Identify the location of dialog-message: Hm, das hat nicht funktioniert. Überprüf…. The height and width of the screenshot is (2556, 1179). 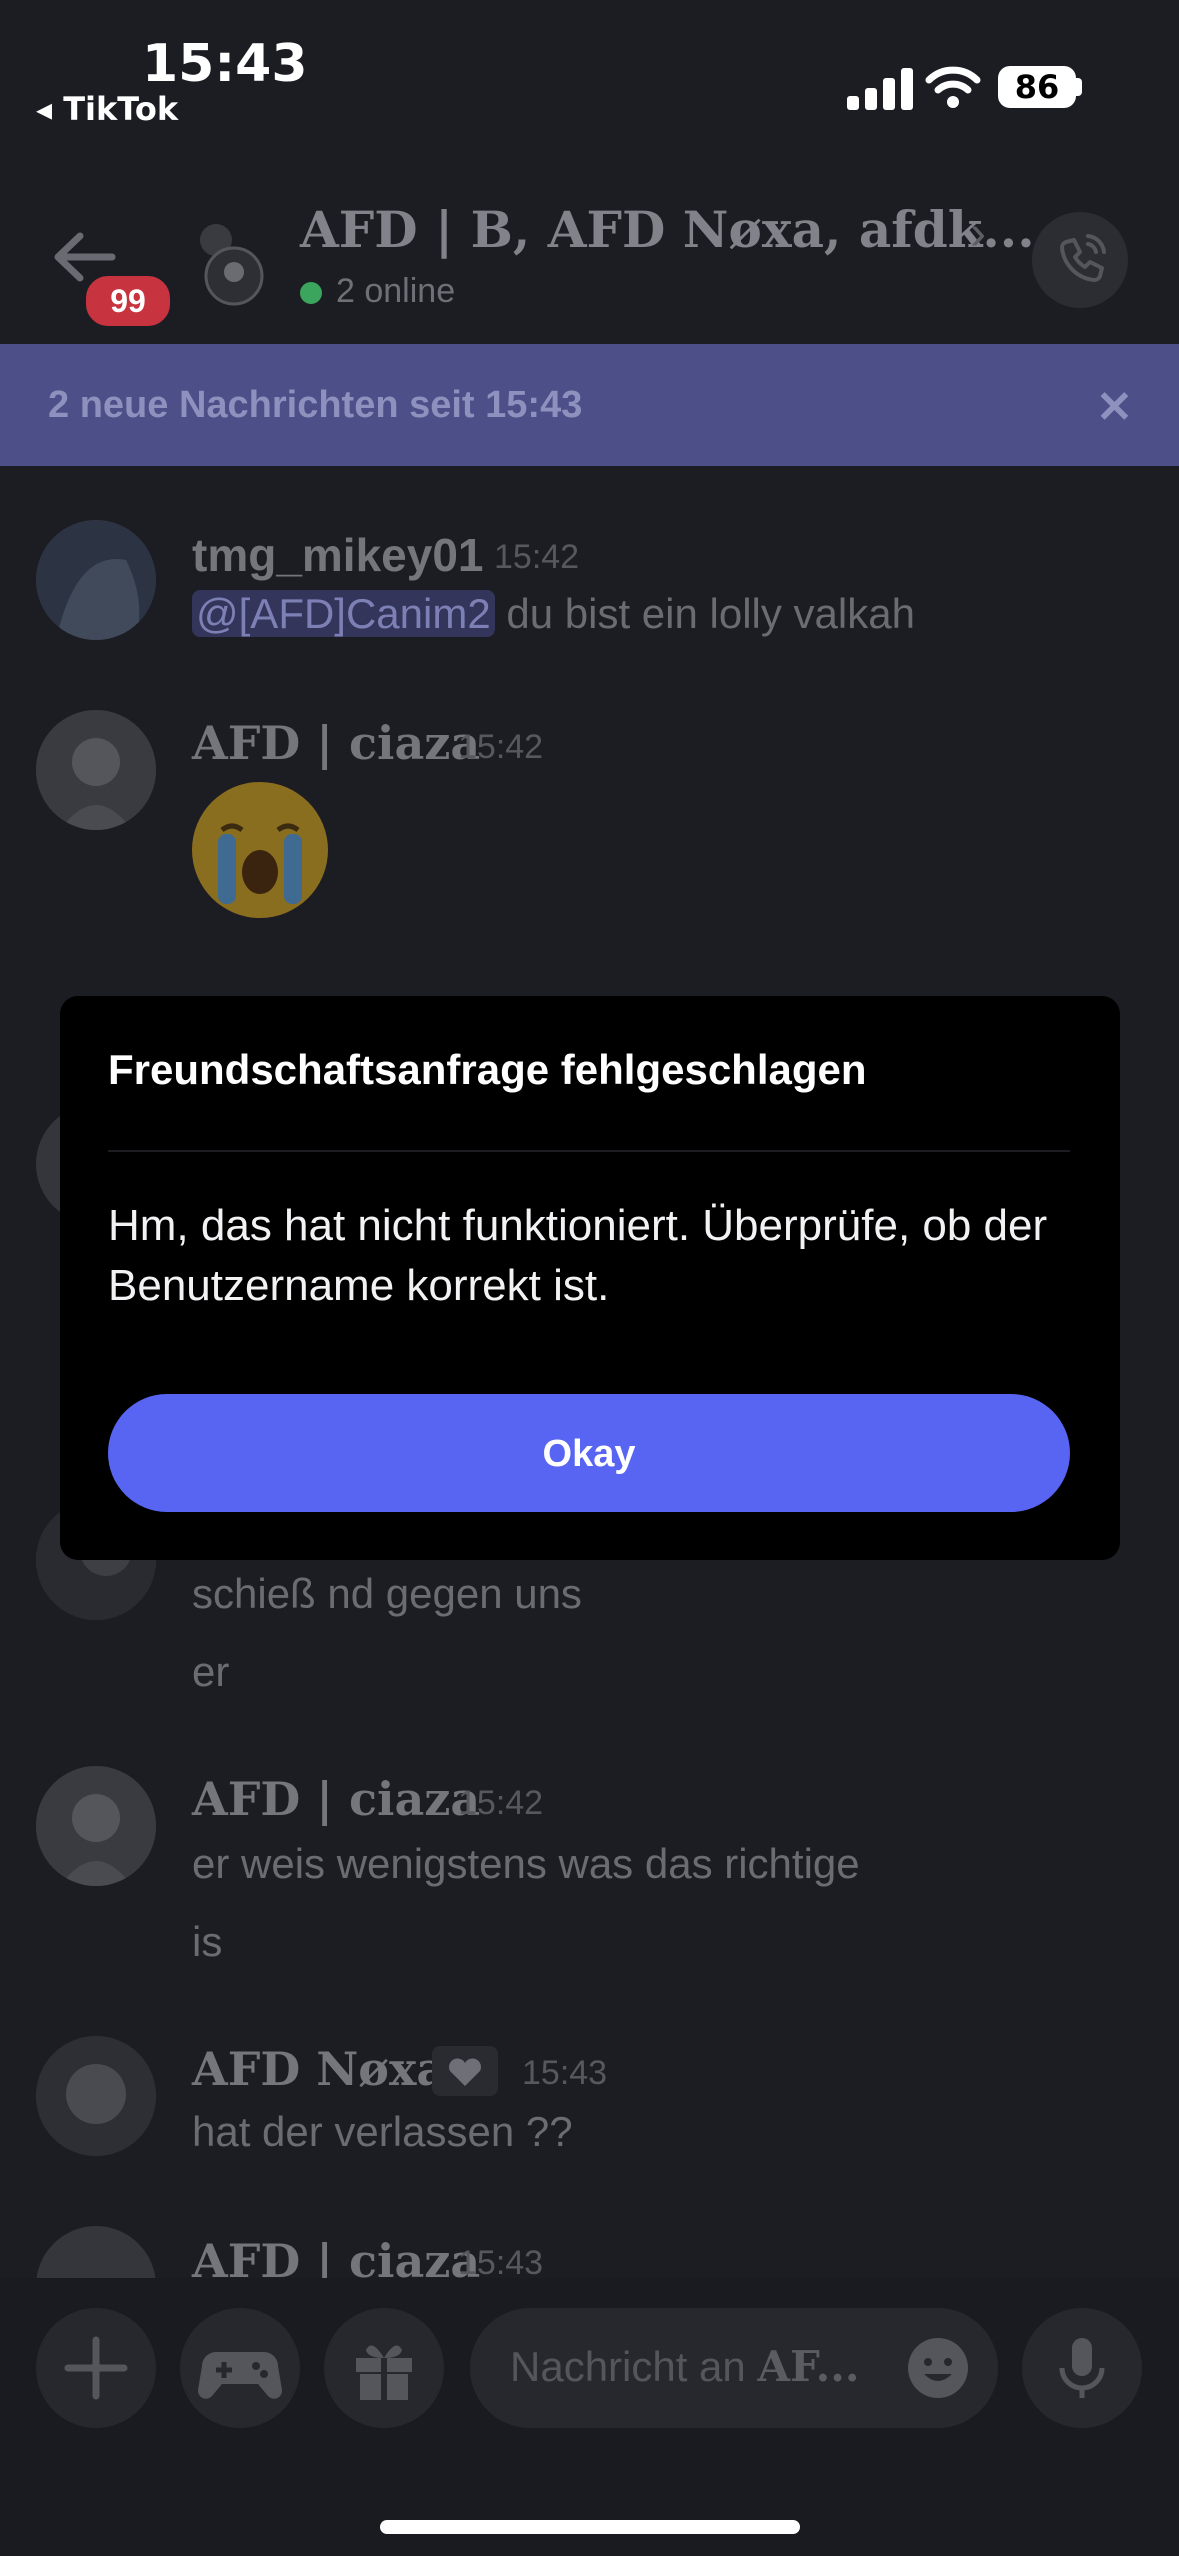
(578, 1255).